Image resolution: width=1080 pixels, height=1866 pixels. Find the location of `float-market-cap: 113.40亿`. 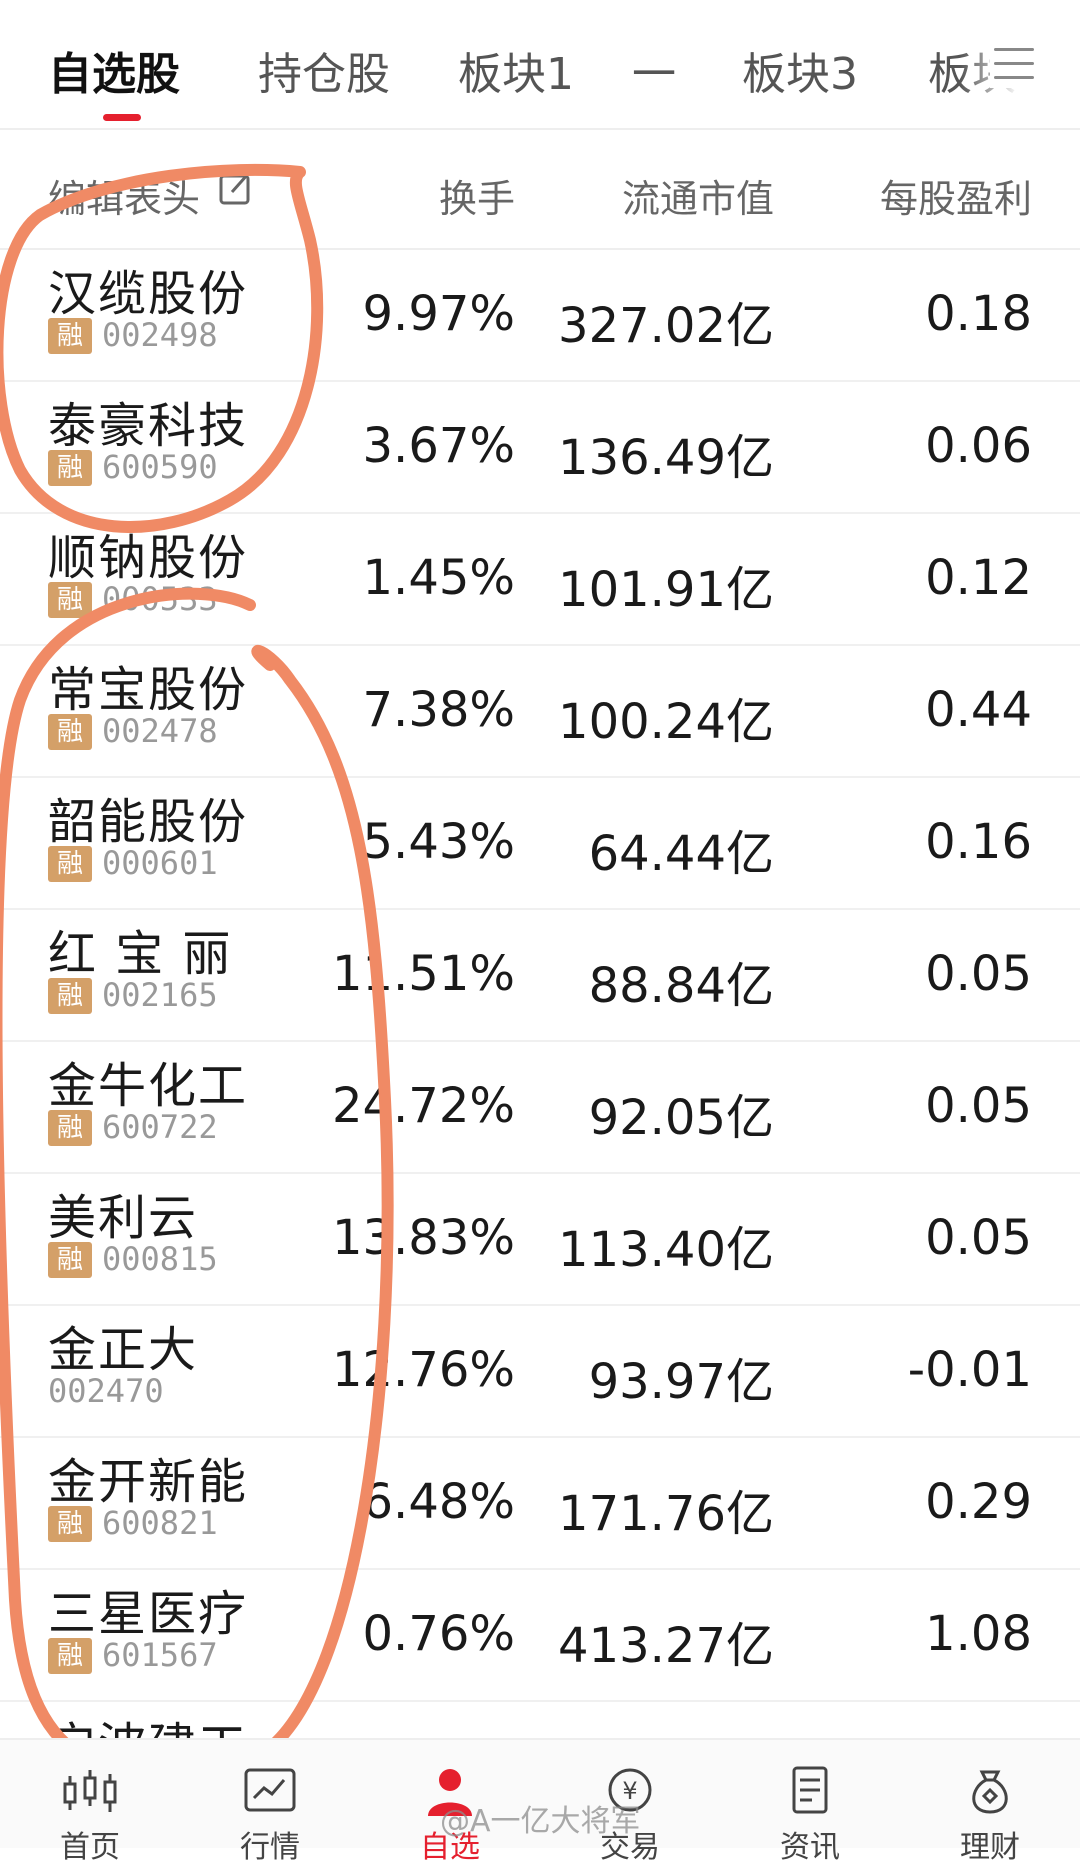

float-market-cap: 113.40亿 is located at coordinates (666, 1250).